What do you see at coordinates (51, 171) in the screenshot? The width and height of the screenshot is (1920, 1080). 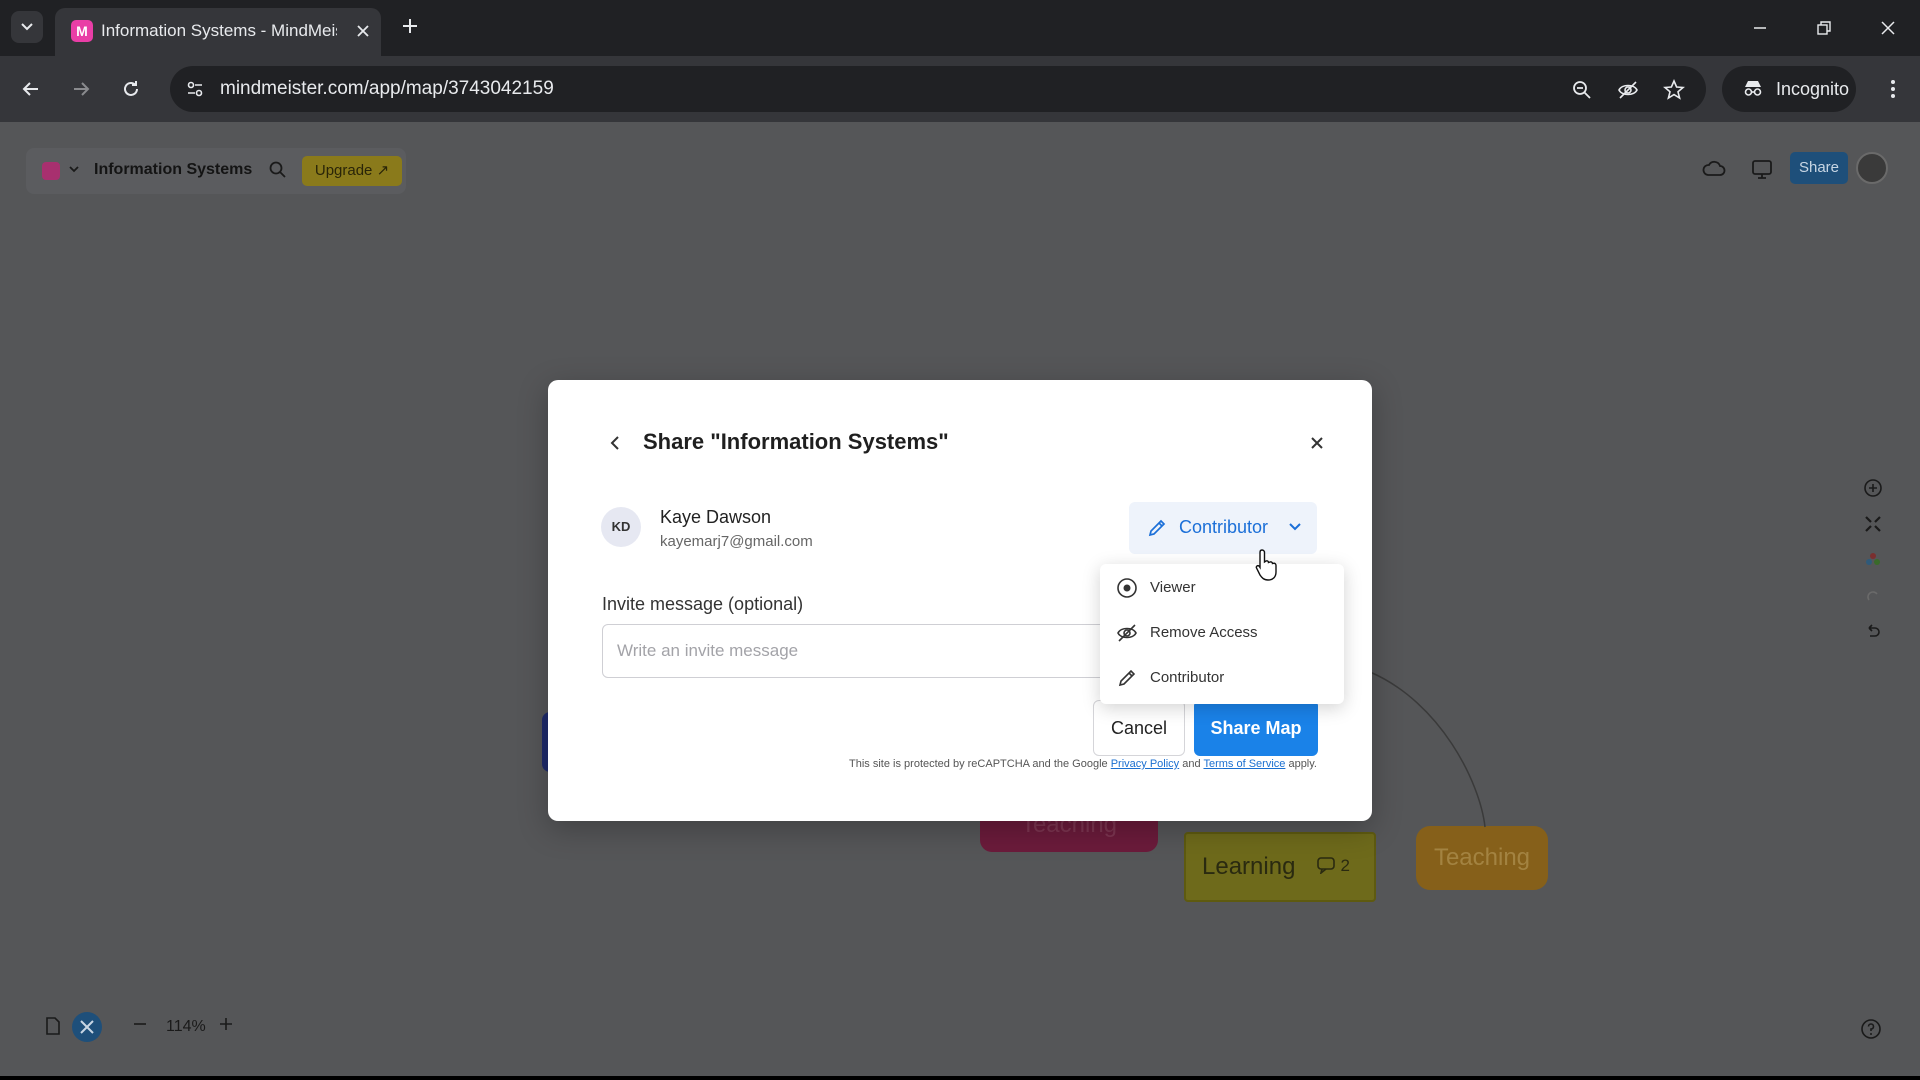 I see `mindmeister-logo-icon` at bounding box center [51, 171].